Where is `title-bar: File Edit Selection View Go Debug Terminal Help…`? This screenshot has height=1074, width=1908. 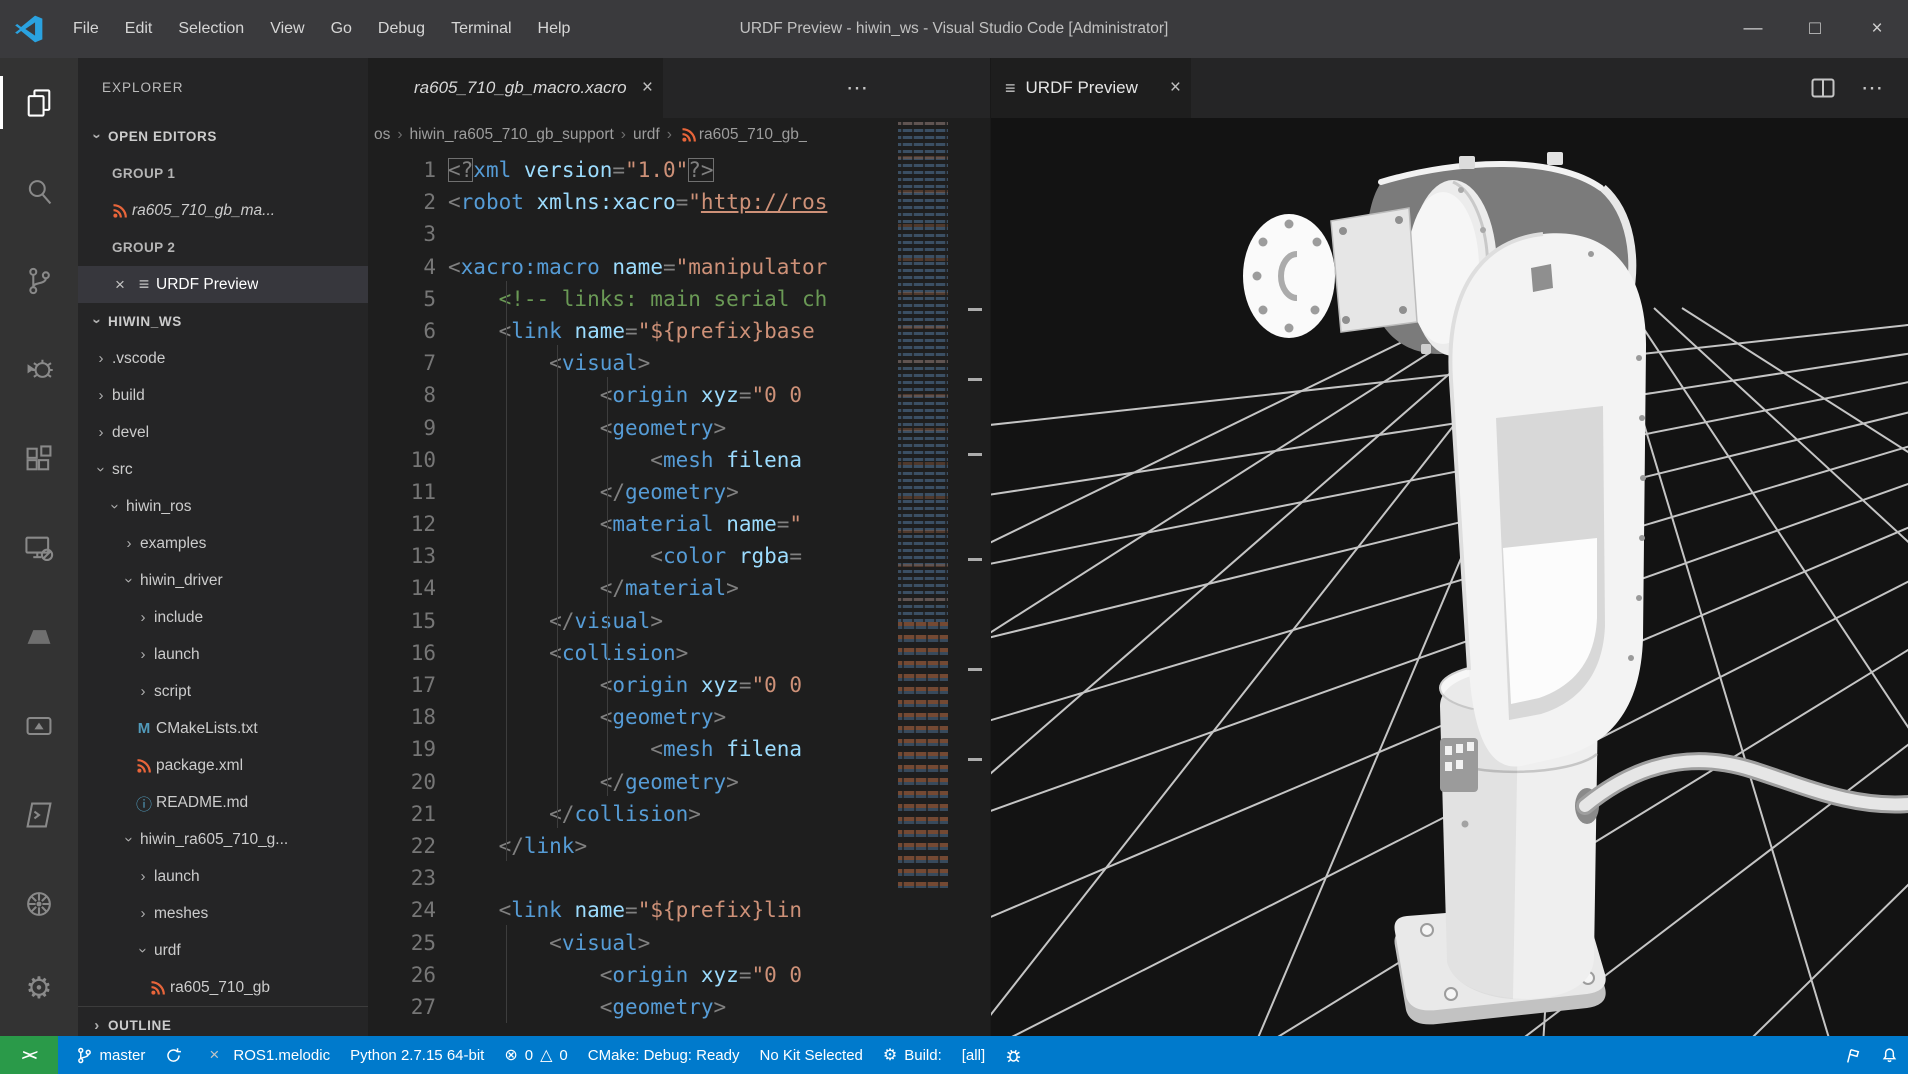
title-bar: File Edit Selection View Go Debug Terminal Help… is located at coordinates (954, 29).